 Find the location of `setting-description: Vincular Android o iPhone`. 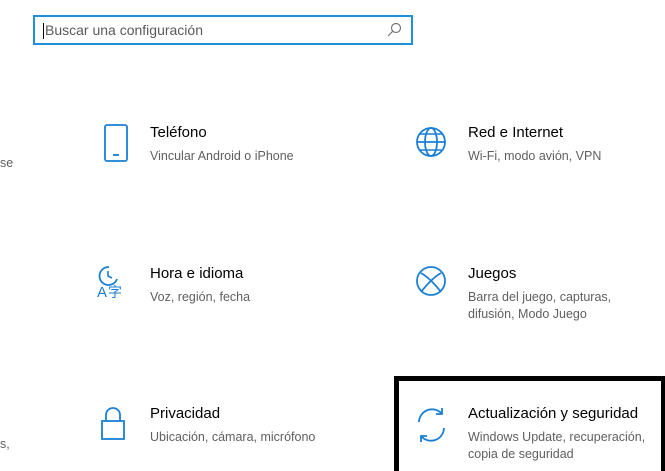

setting-description: Vincular Android o iPhone is located at coordinates (222, 156).